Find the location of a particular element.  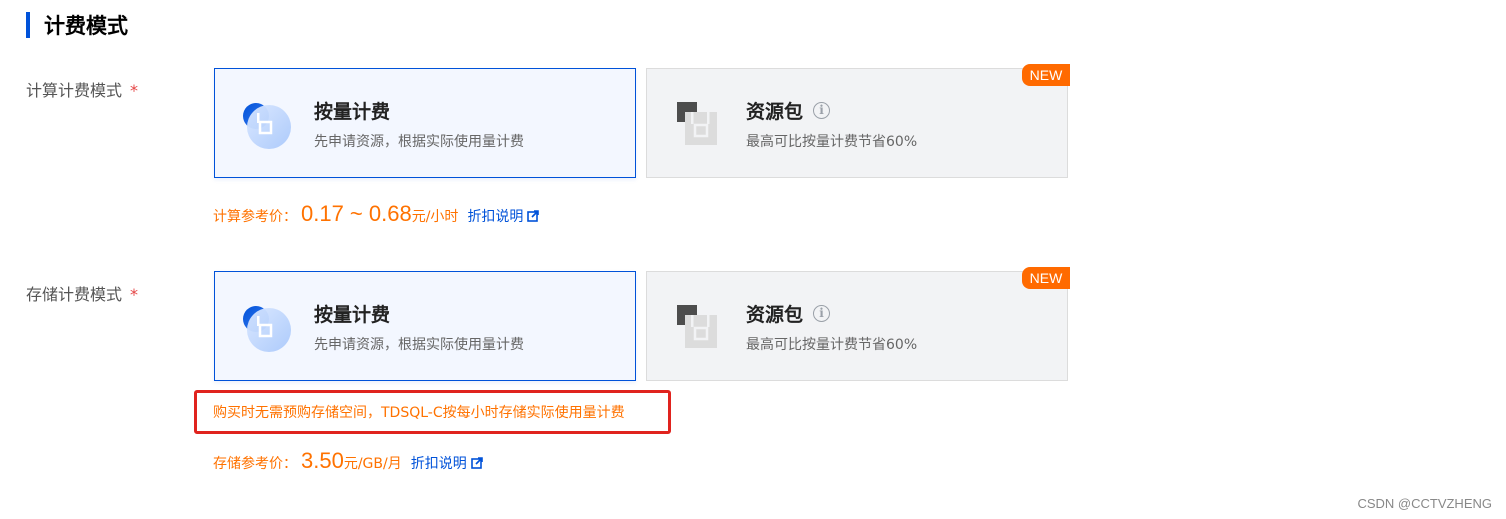

price-value: 0.17 ~ 0.68 is located at coordinates (356, 213).